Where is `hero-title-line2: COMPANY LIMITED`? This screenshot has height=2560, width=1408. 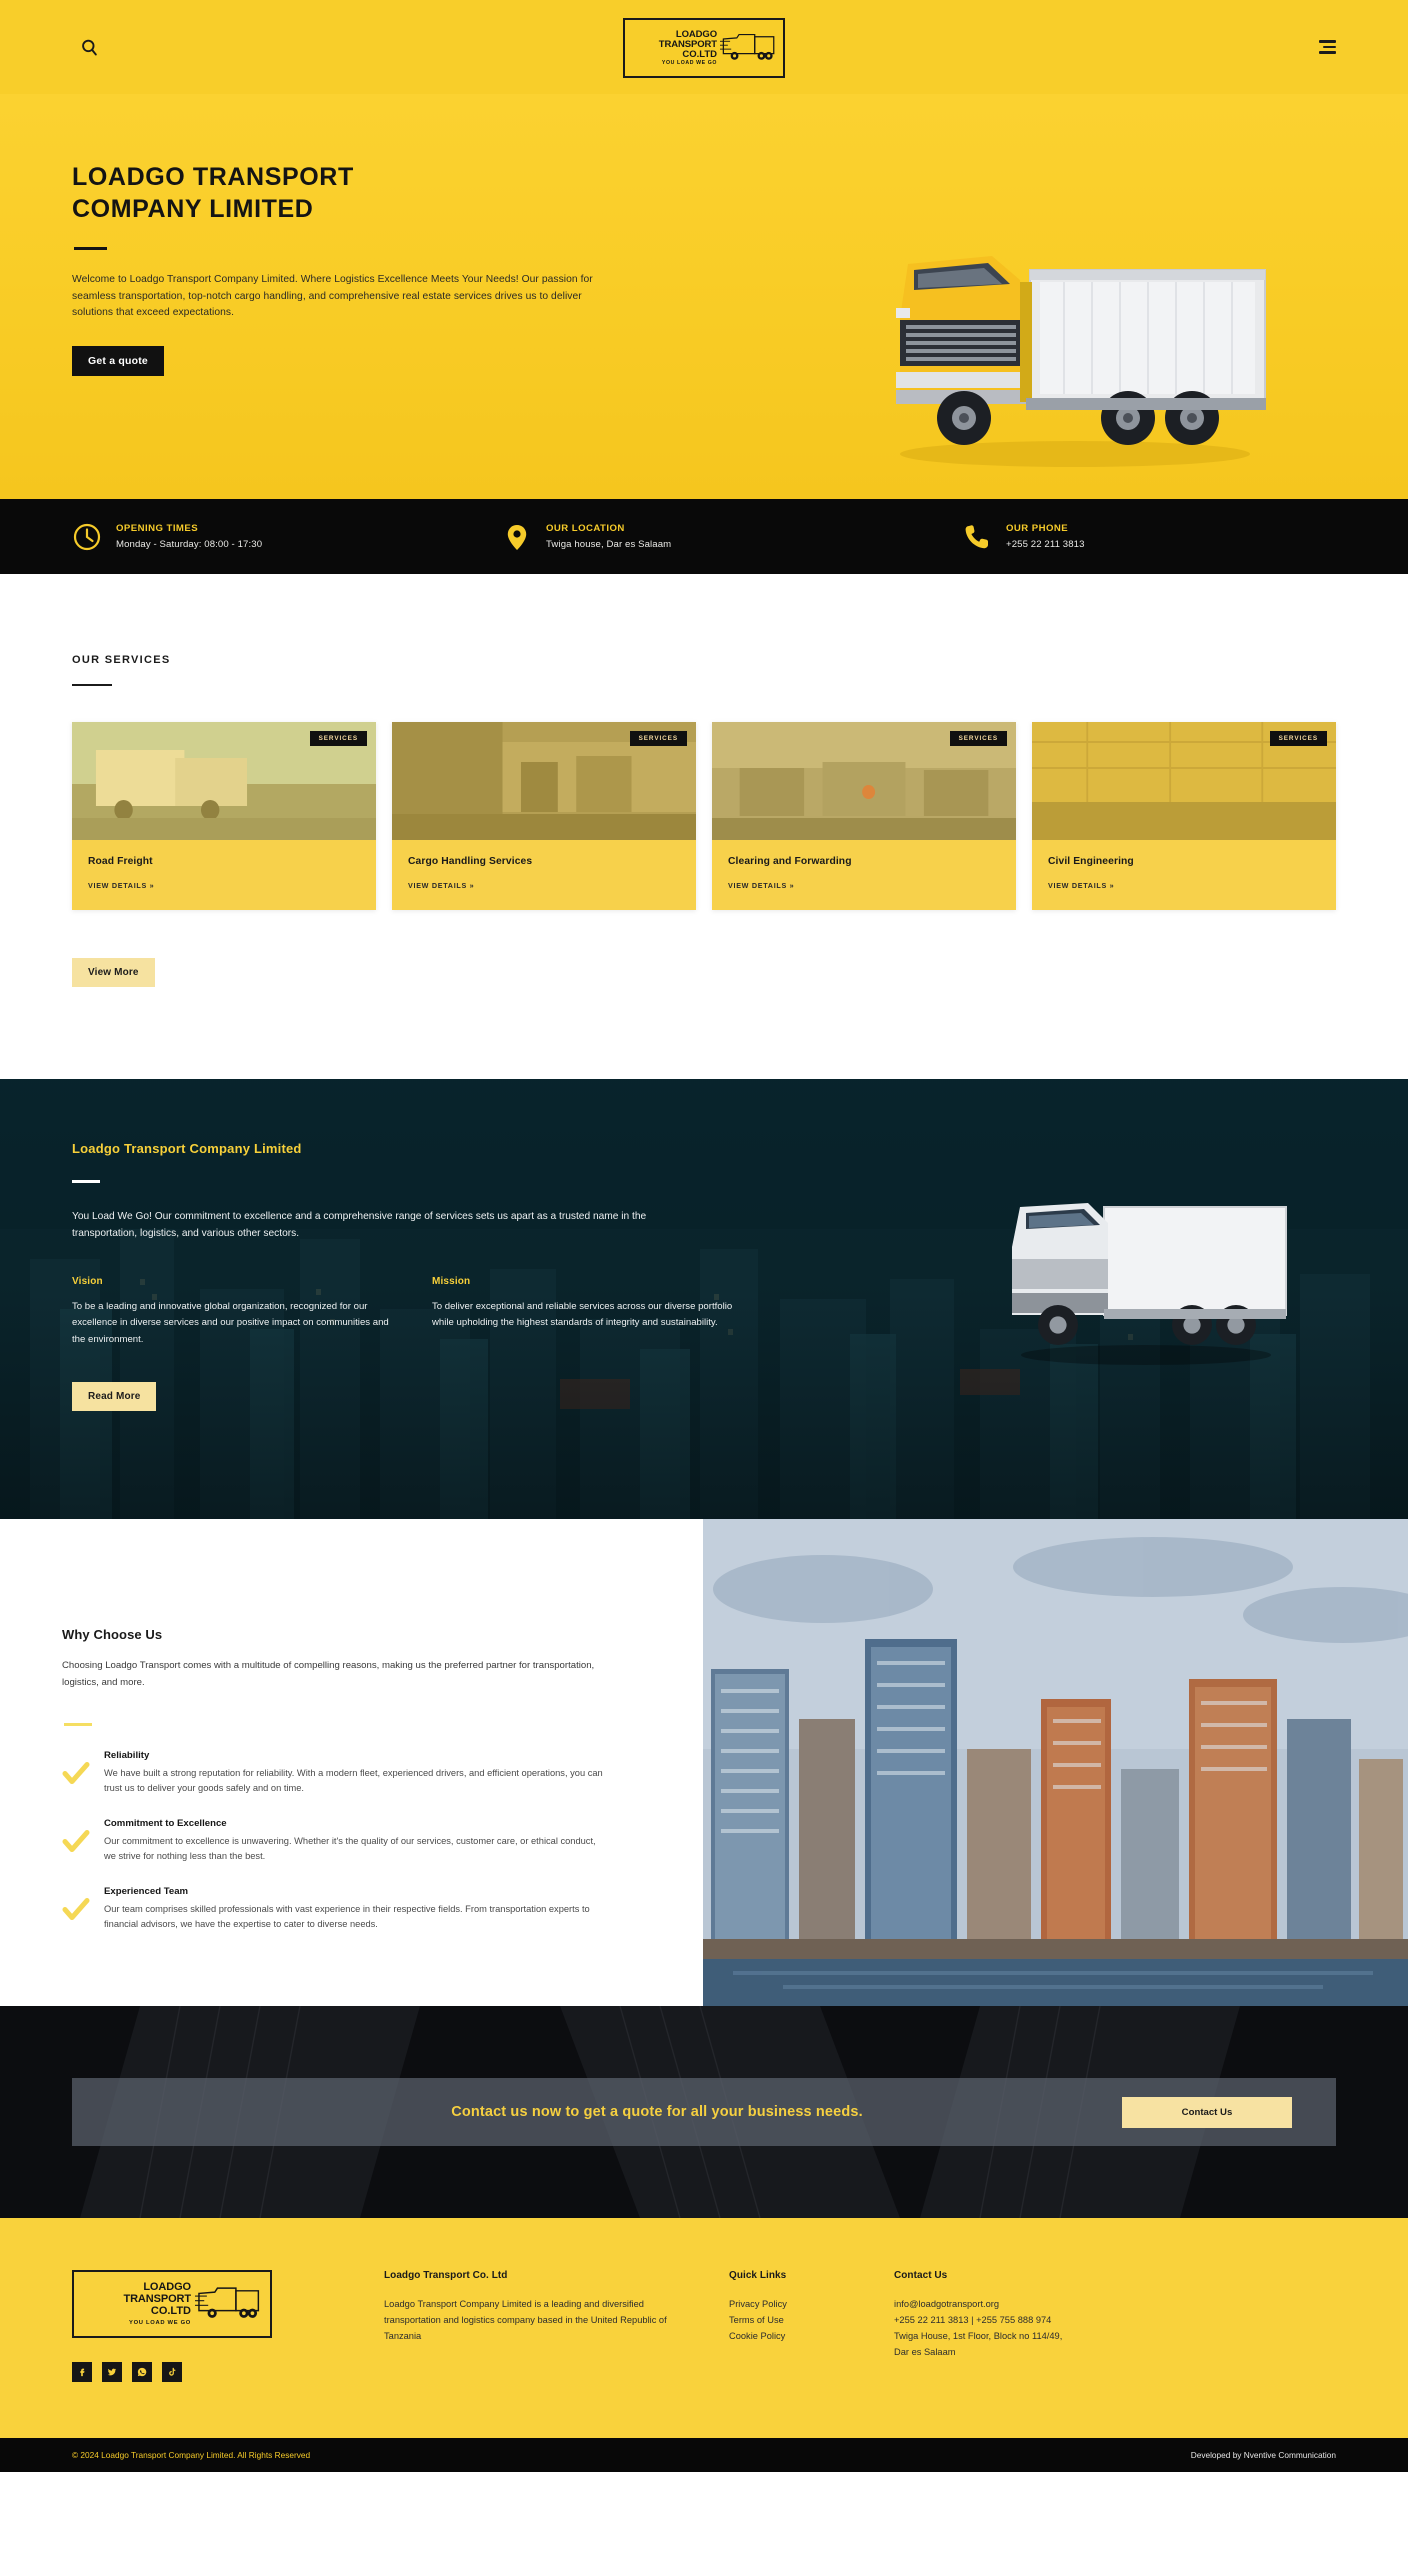 hero-title-line2: COMPANY LIMITED is located at coordinates (193, 208).